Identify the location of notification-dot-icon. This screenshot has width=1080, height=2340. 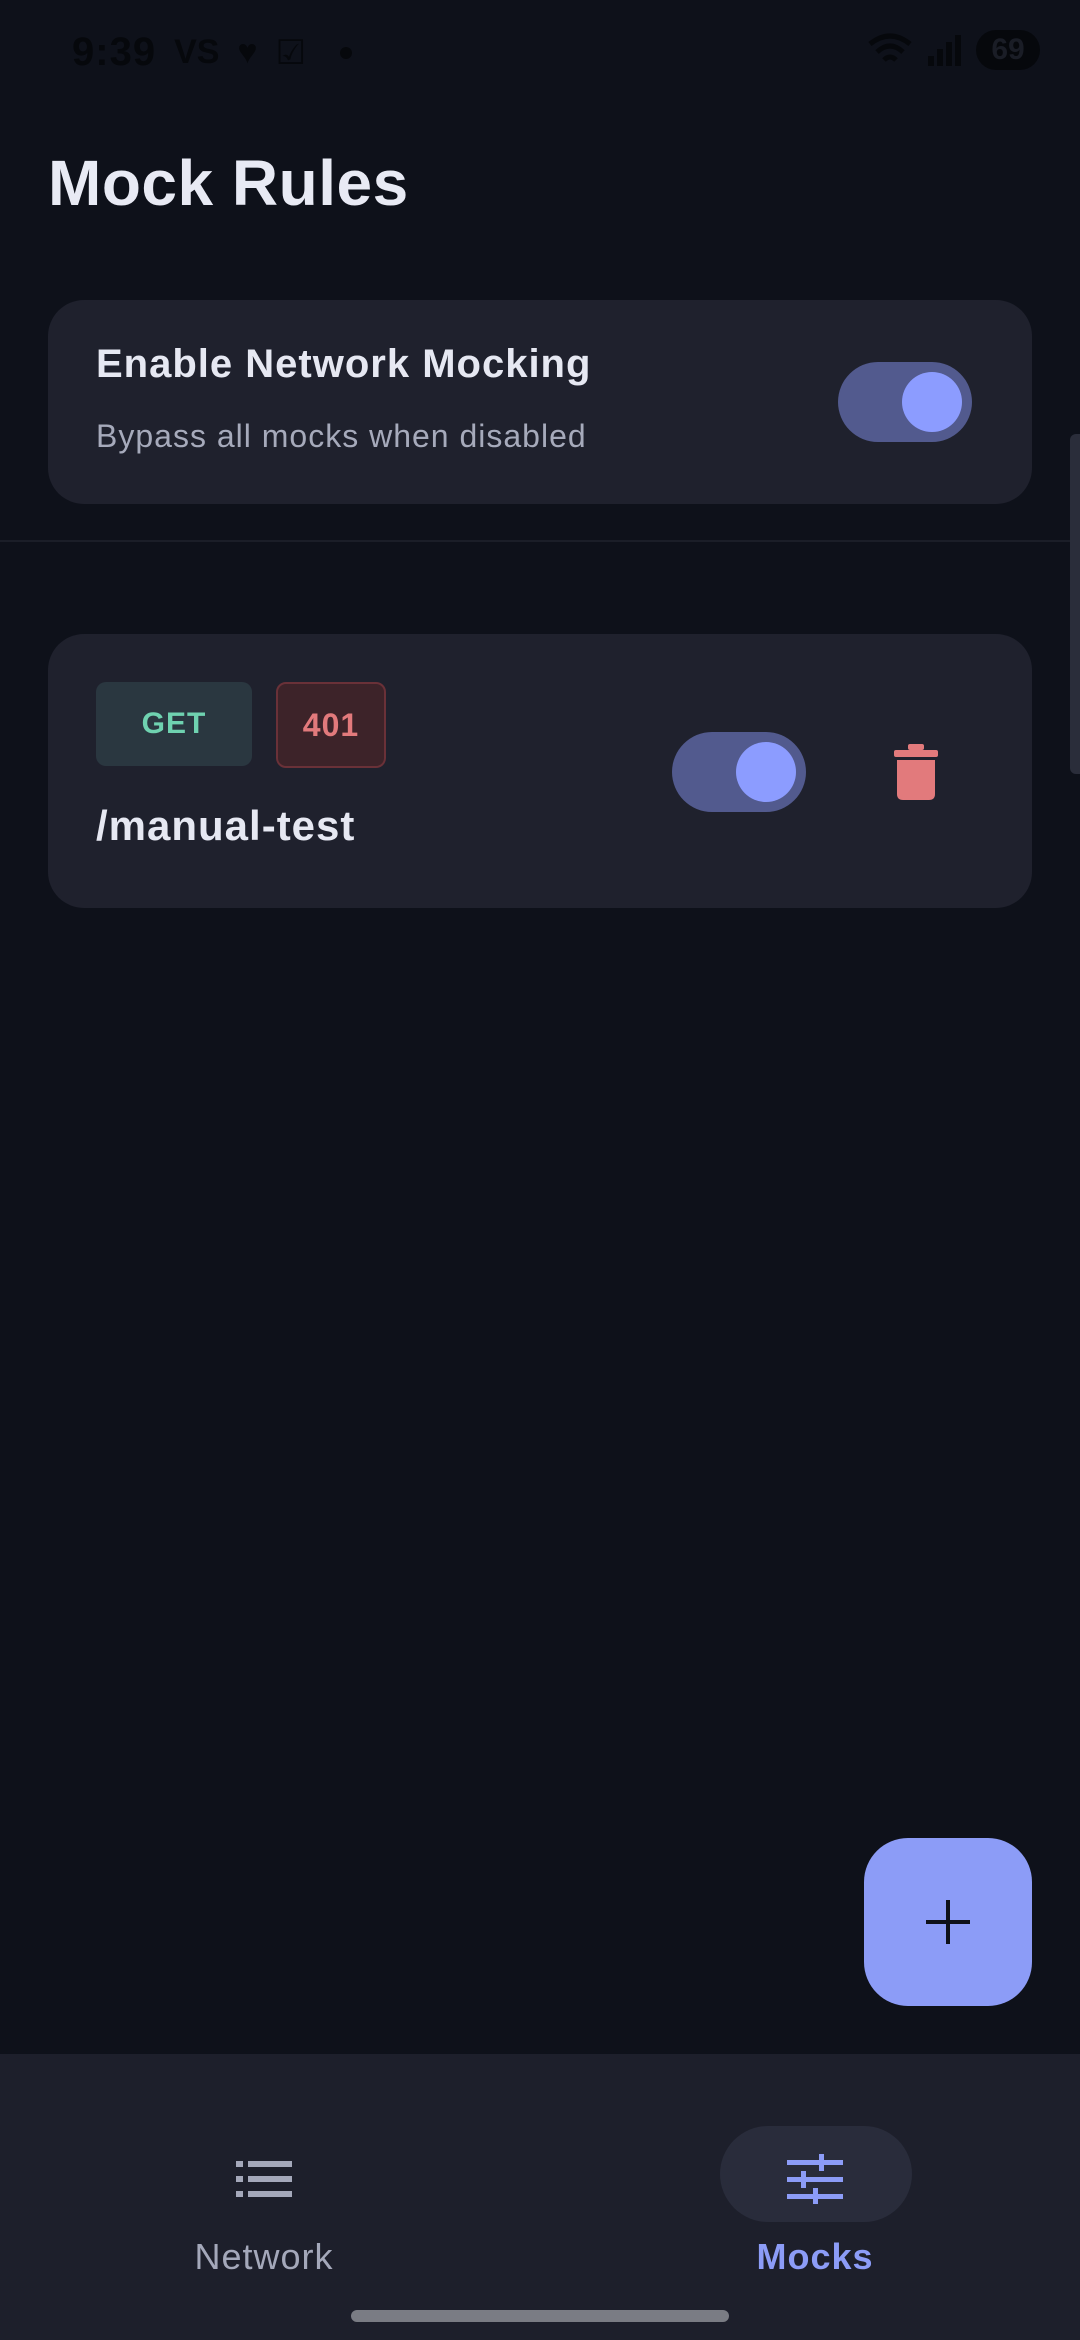
(346, 52).